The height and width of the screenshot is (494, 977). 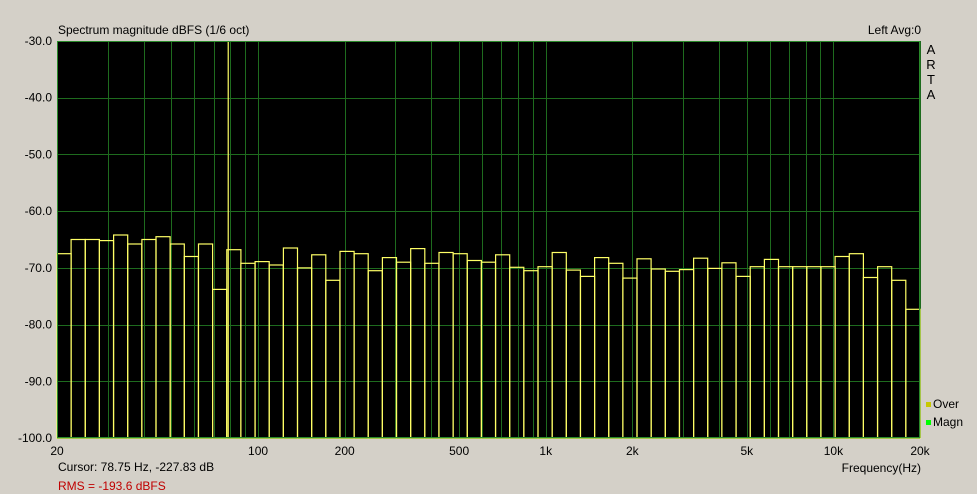 What do you see at coordinates (39, 154) in the screenshot?
I see `y-tick-label: -50.0` at bounding box center [39, 154].